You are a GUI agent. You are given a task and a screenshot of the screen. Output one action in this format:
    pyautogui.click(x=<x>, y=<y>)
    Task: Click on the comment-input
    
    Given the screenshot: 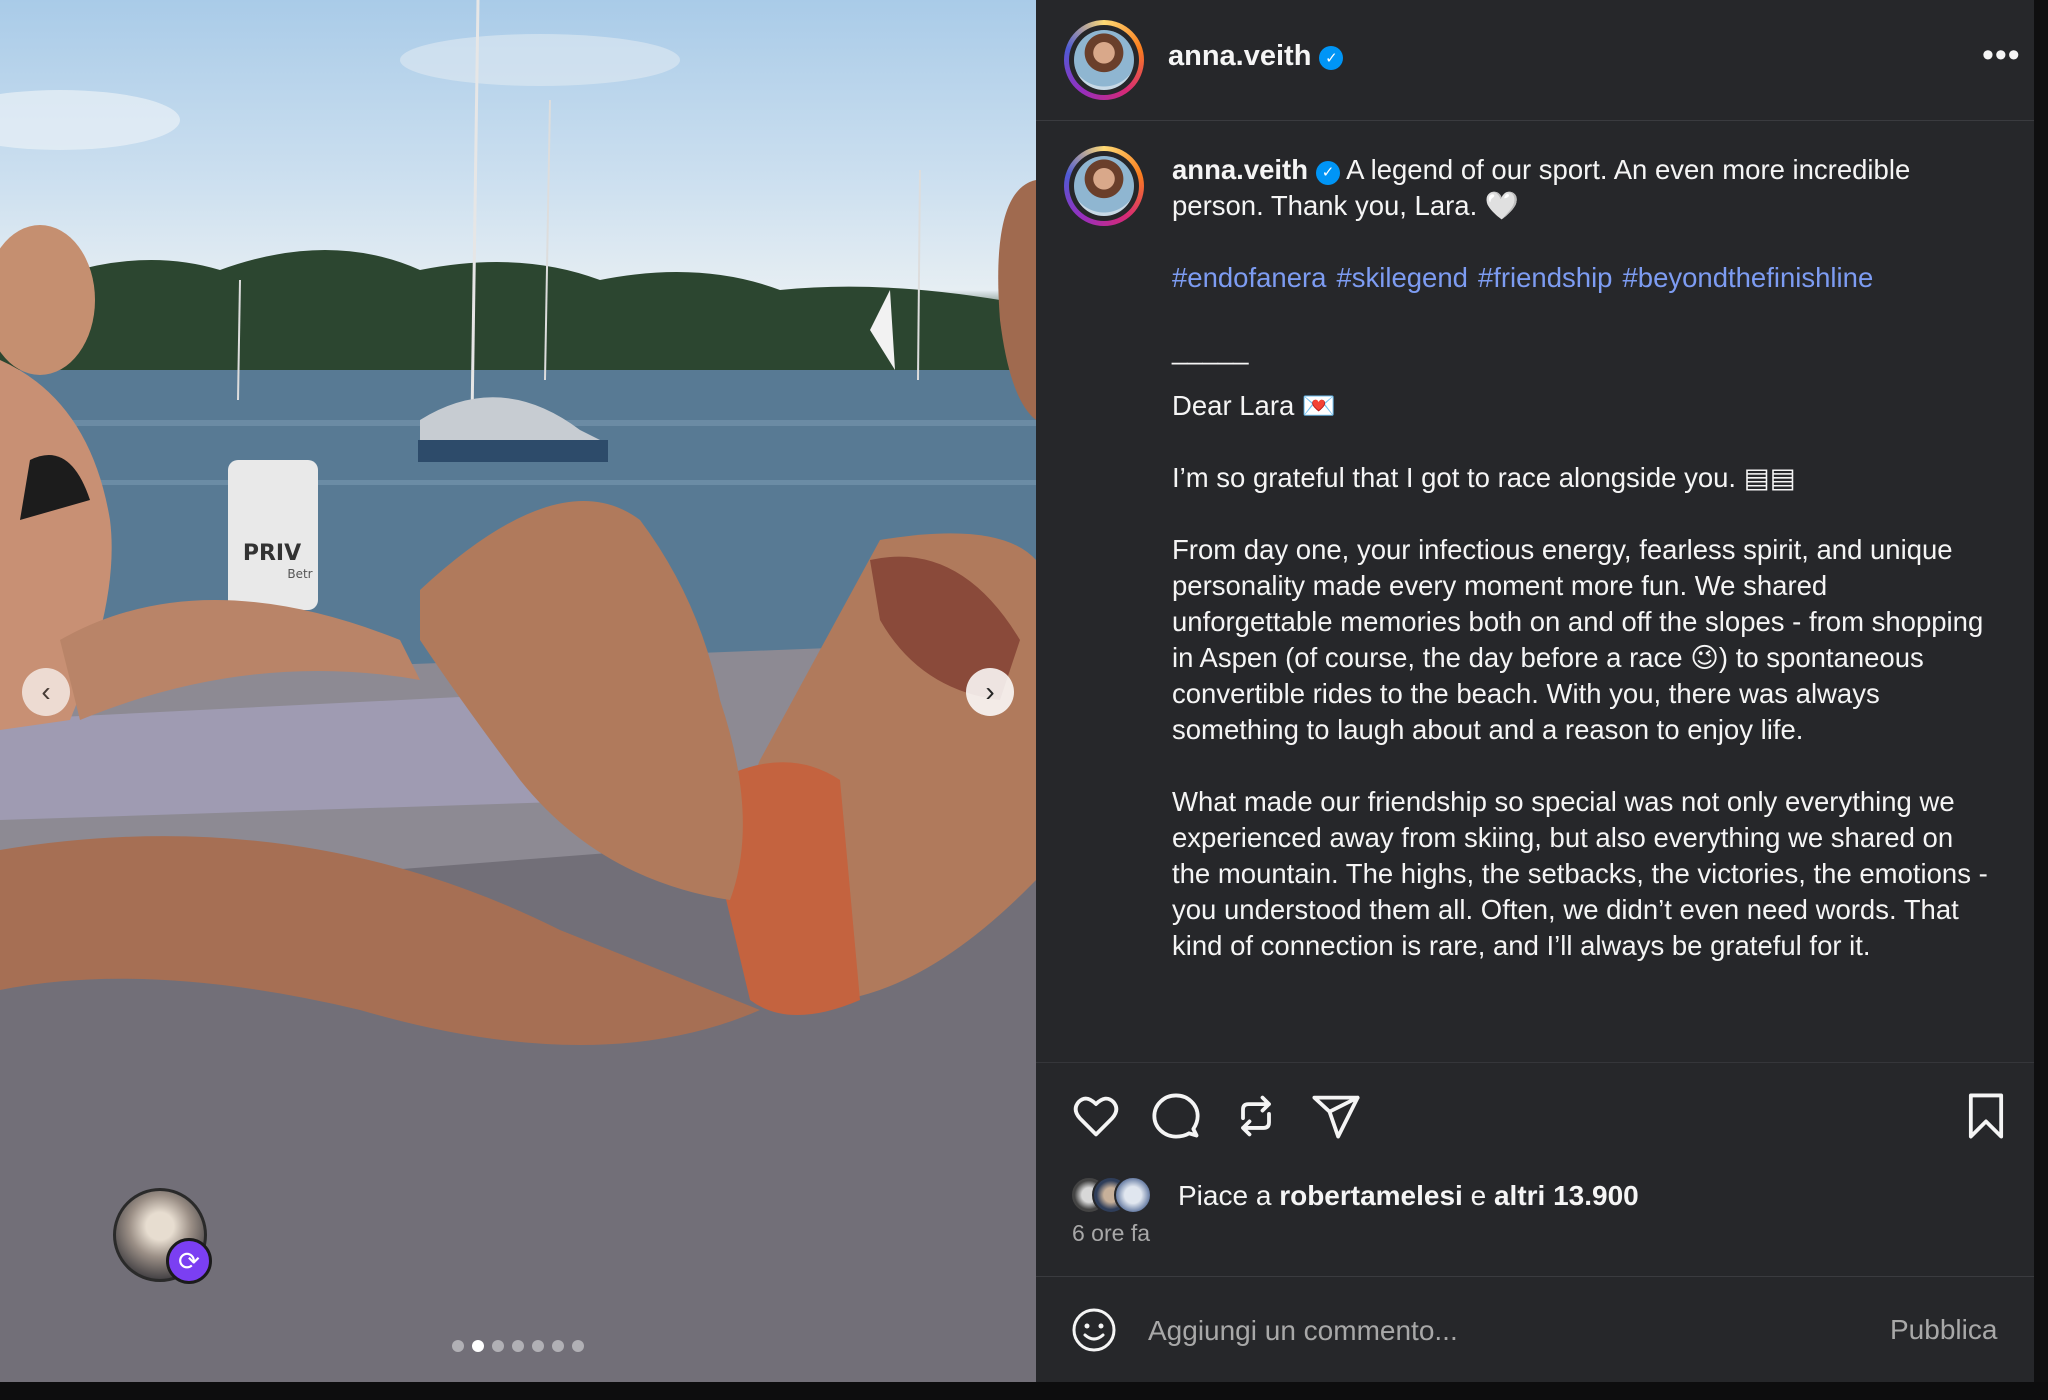 What is the action you would take?
    pyautogui.click(x=1488, y=1331)
    